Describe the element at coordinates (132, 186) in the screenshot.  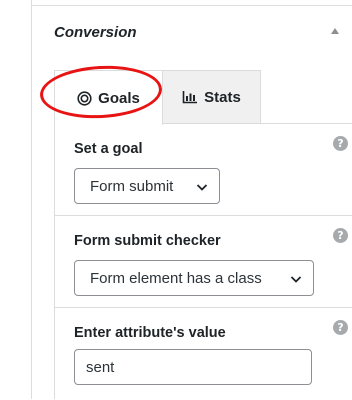
I see `goal-select-value: Form submit` at that location.